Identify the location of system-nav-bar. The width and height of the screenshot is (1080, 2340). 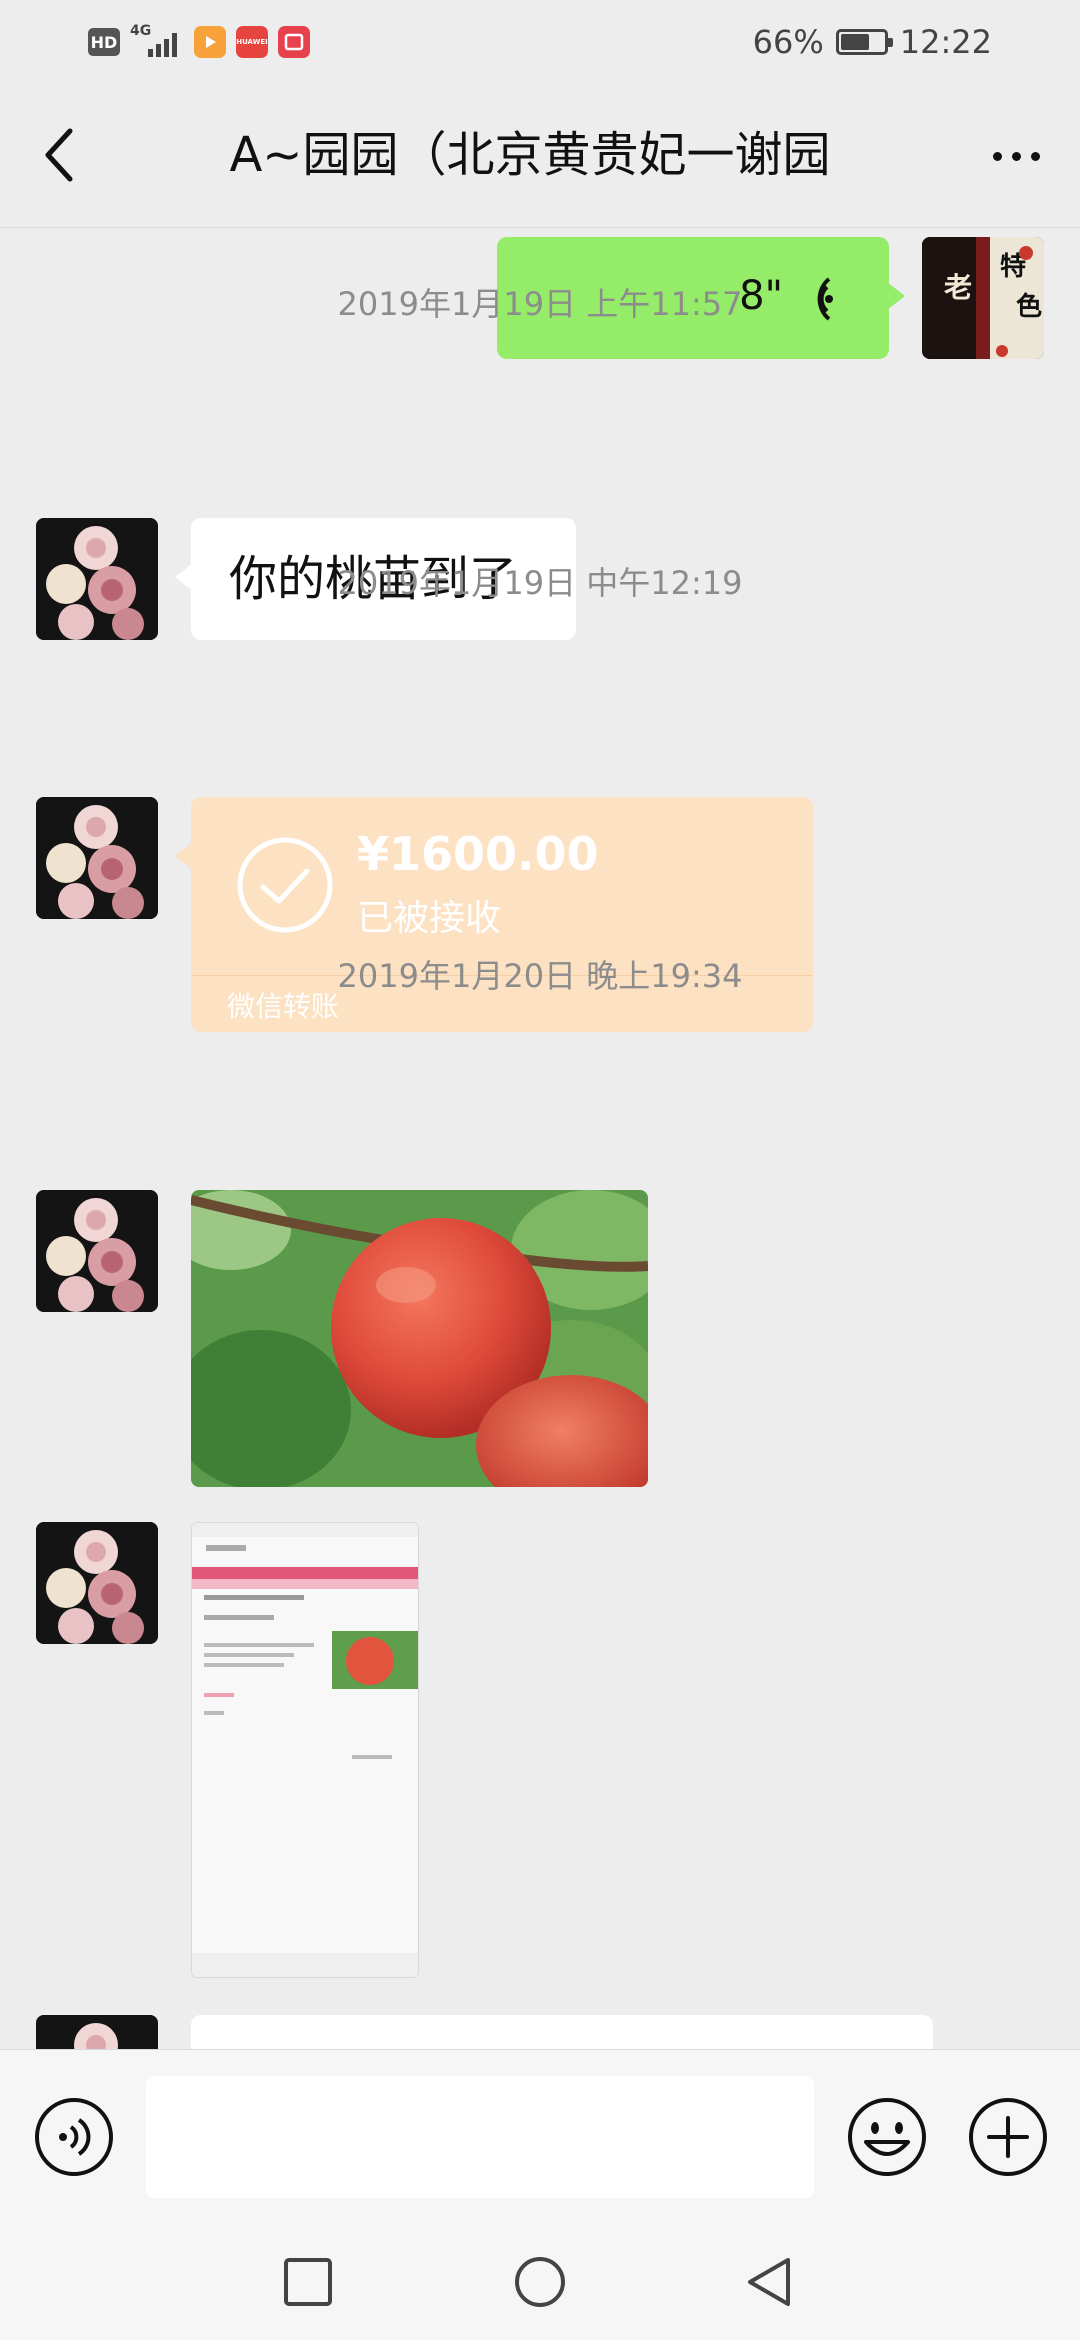
(540, 2280).